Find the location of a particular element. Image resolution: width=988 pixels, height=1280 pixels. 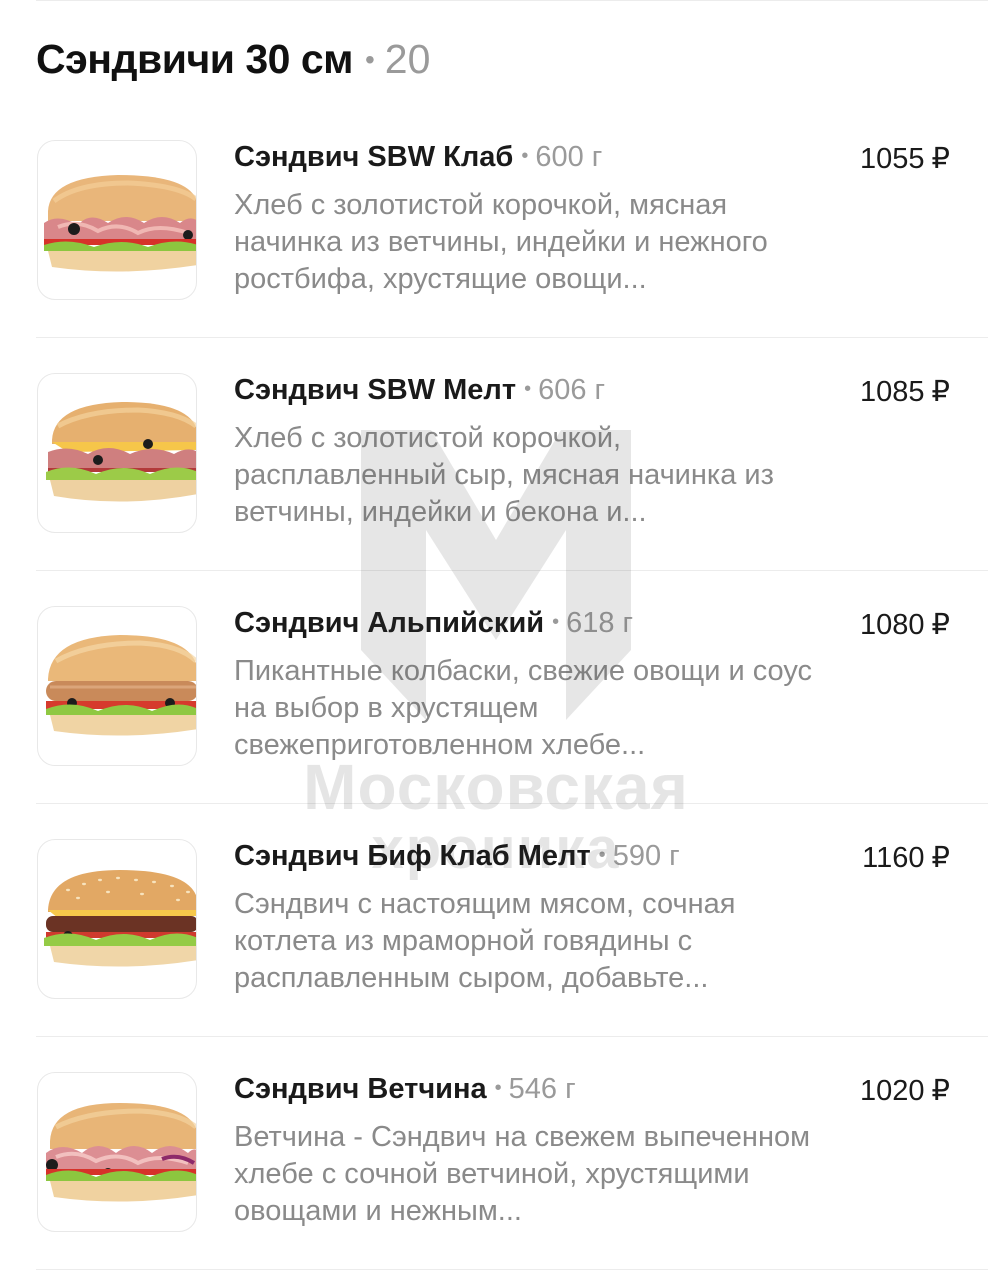

product-title-line: Сэндвич SBW Клаб • 600 г is located at coordinates (534, 161).